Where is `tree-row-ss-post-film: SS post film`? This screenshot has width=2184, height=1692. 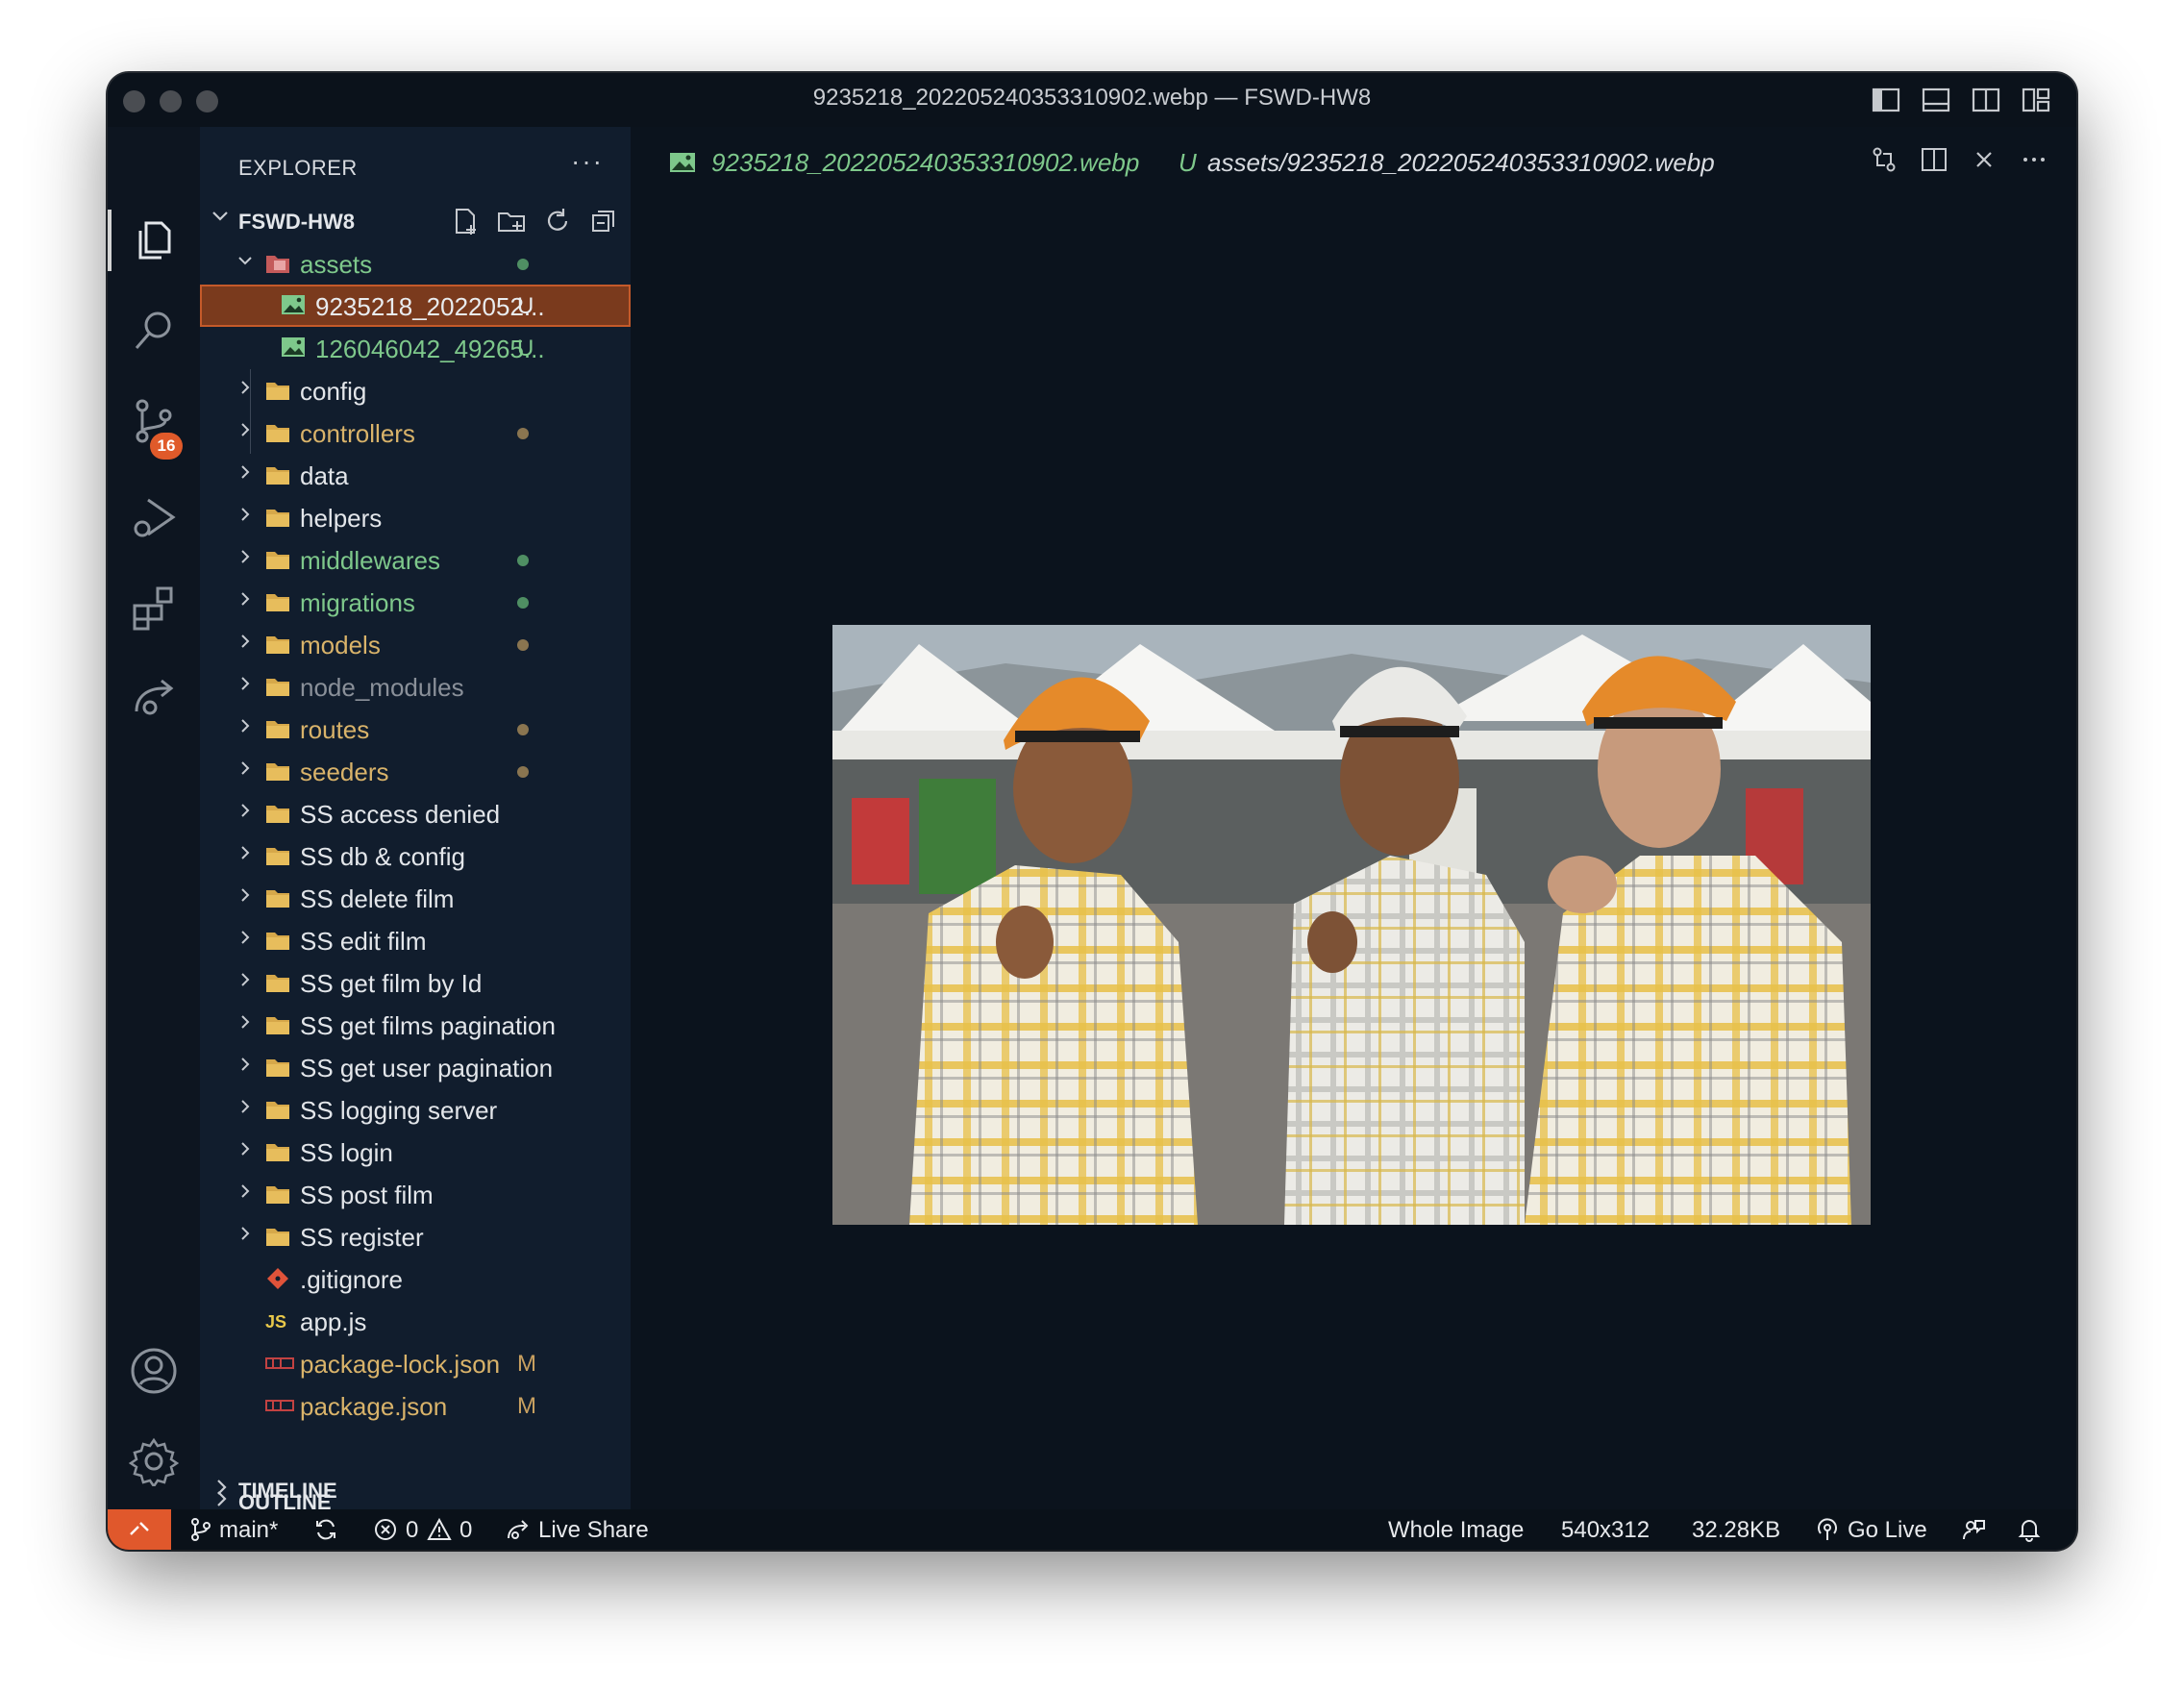
tree-row-ss-post-film: SS post film is located at coordinates (415, 1194).